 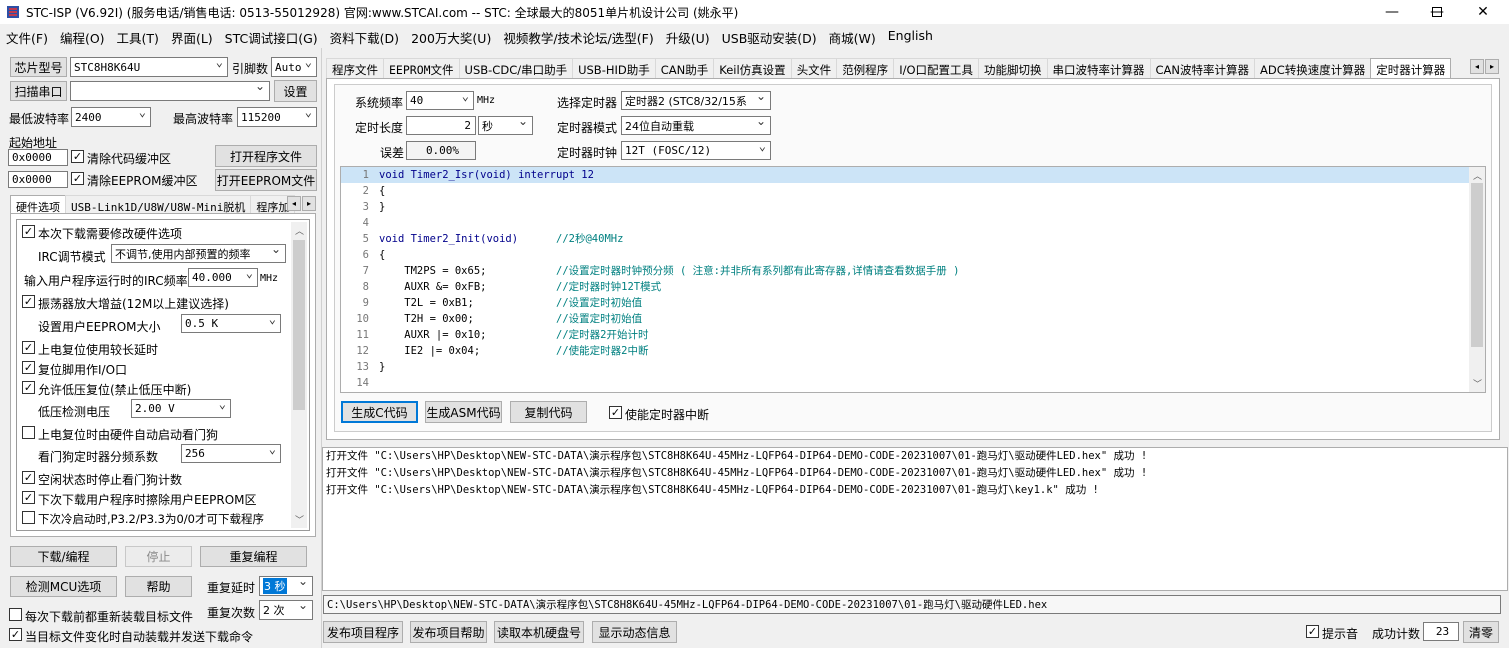 I want to click on low-voltage-reset-checkbox, so click(x=28, y=387).